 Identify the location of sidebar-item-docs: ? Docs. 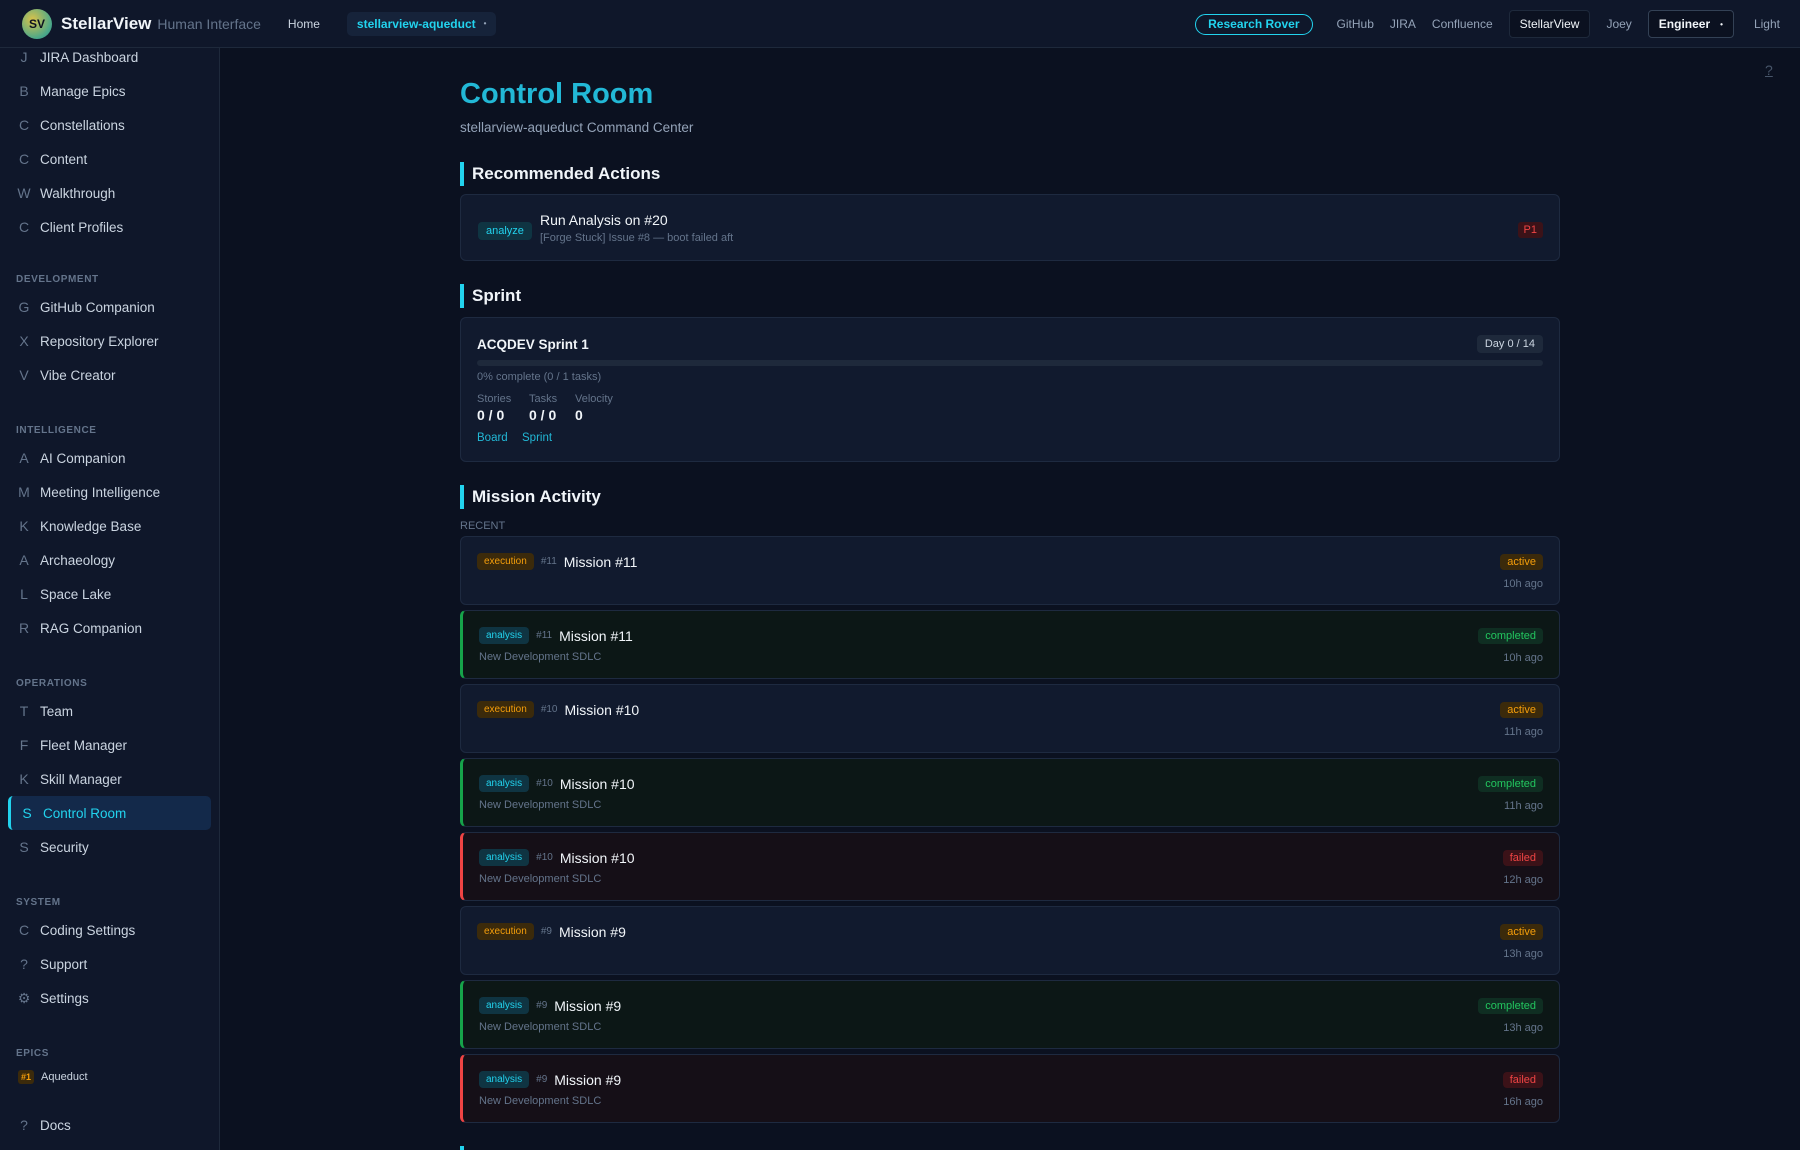
(109, 1125).